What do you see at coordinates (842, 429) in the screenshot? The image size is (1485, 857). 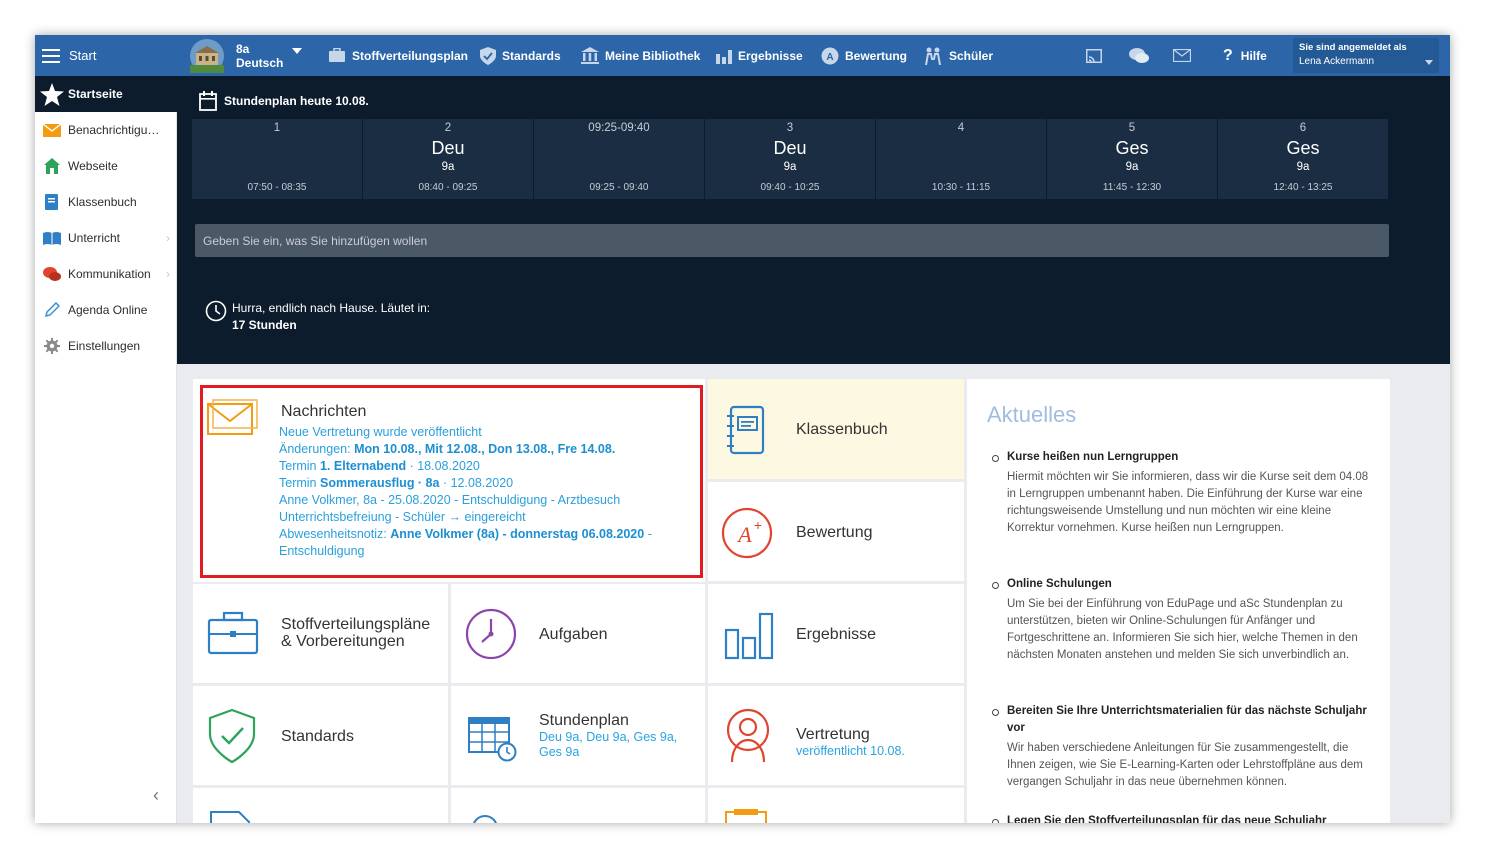 I see `tile-label: Klassenbuch` at bounding box center [842, 429].